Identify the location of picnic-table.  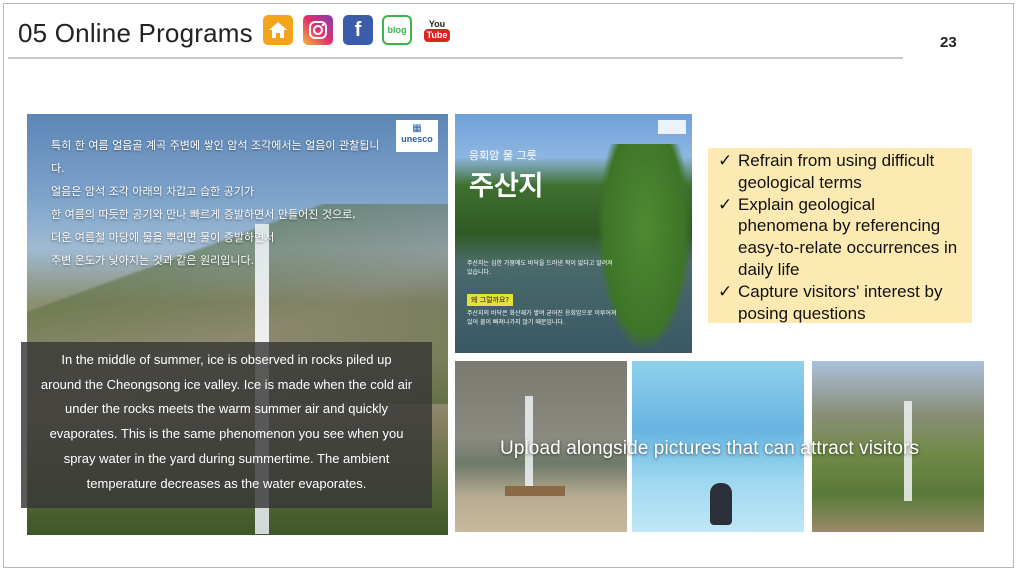
(535, 491).